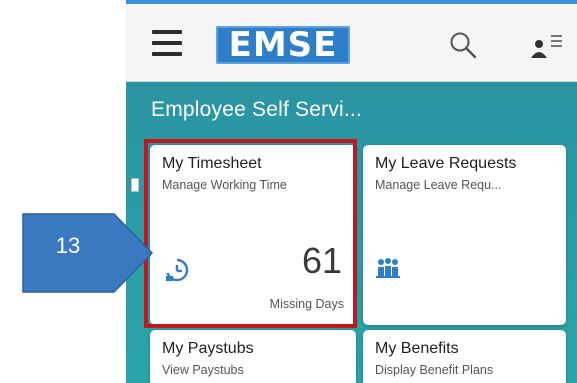  What do you see at coordinates (417, 348) in the screenshot?
I see `tile-title: My Benefits` at bounding box center [417, 348].